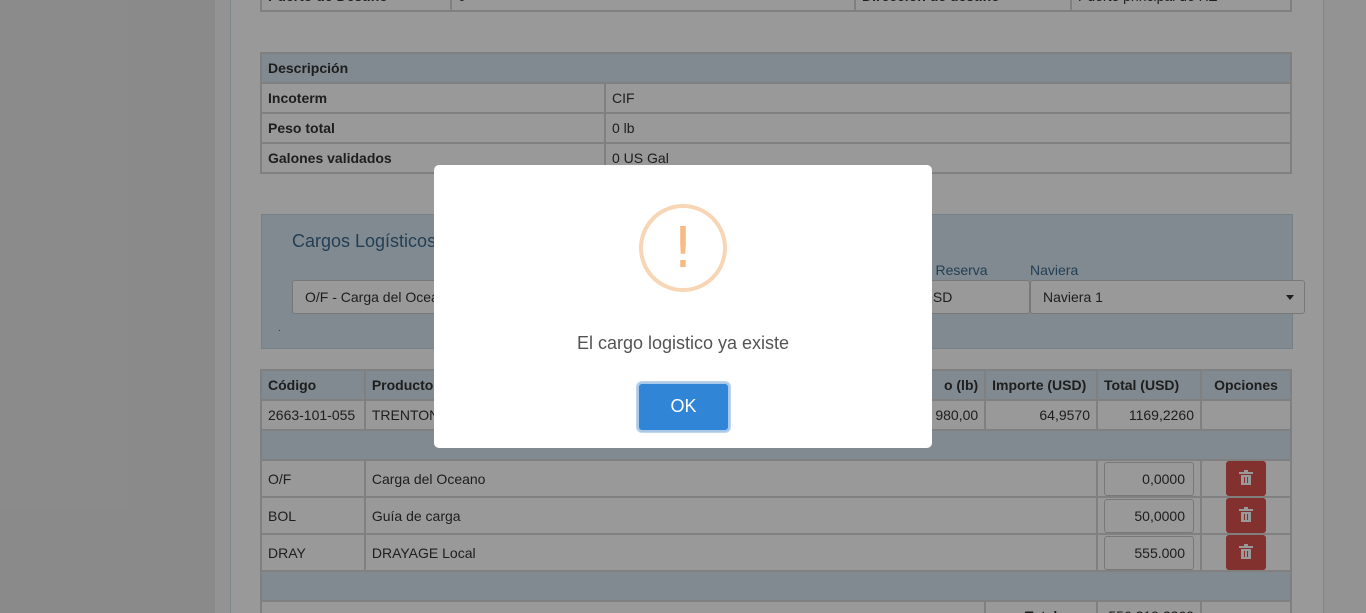 Image resolution: width=1366 pixels, height=613 pixels. I want to click on exclamation-icon: !, so click(683, 248).